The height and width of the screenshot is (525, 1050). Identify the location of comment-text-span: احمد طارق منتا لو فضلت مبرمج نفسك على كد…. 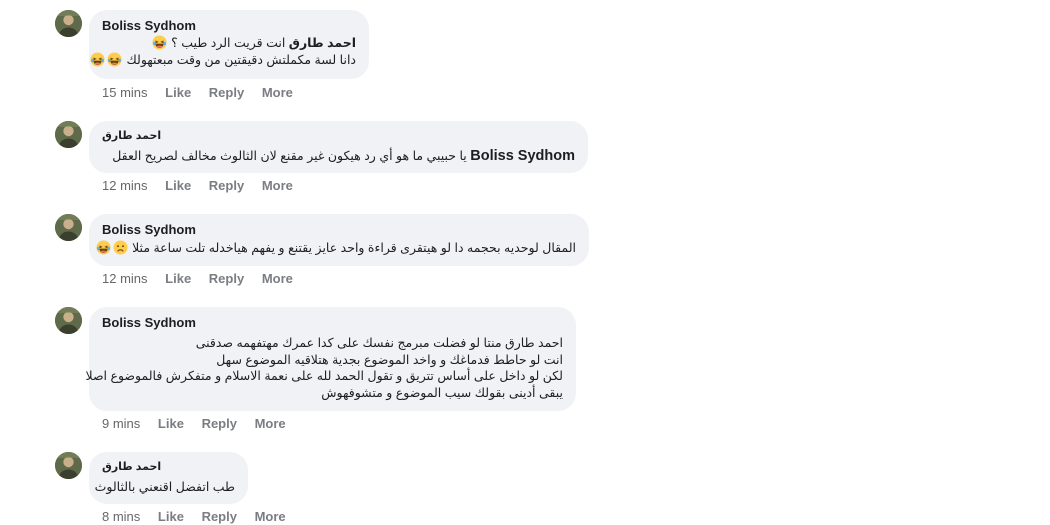
(379, 343).